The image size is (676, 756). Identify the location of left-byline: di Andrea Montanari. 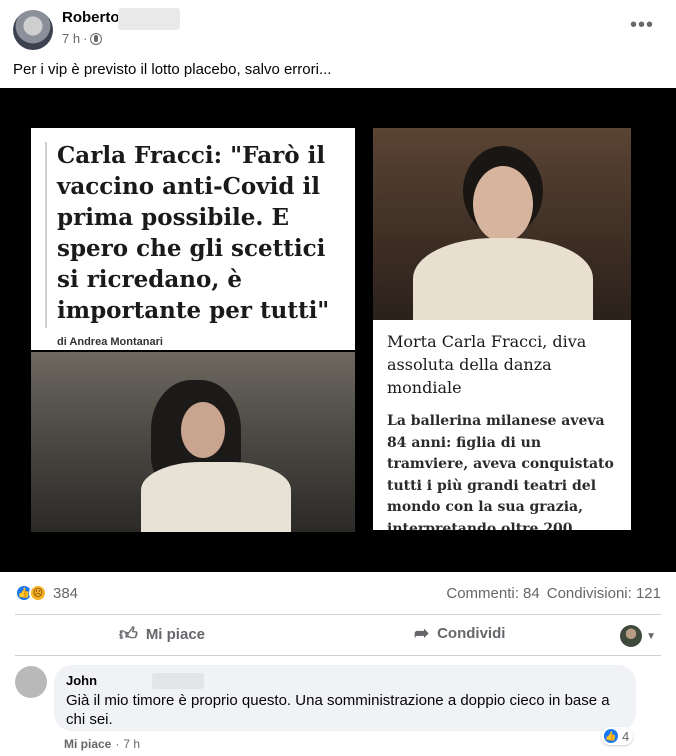
(110, 342).